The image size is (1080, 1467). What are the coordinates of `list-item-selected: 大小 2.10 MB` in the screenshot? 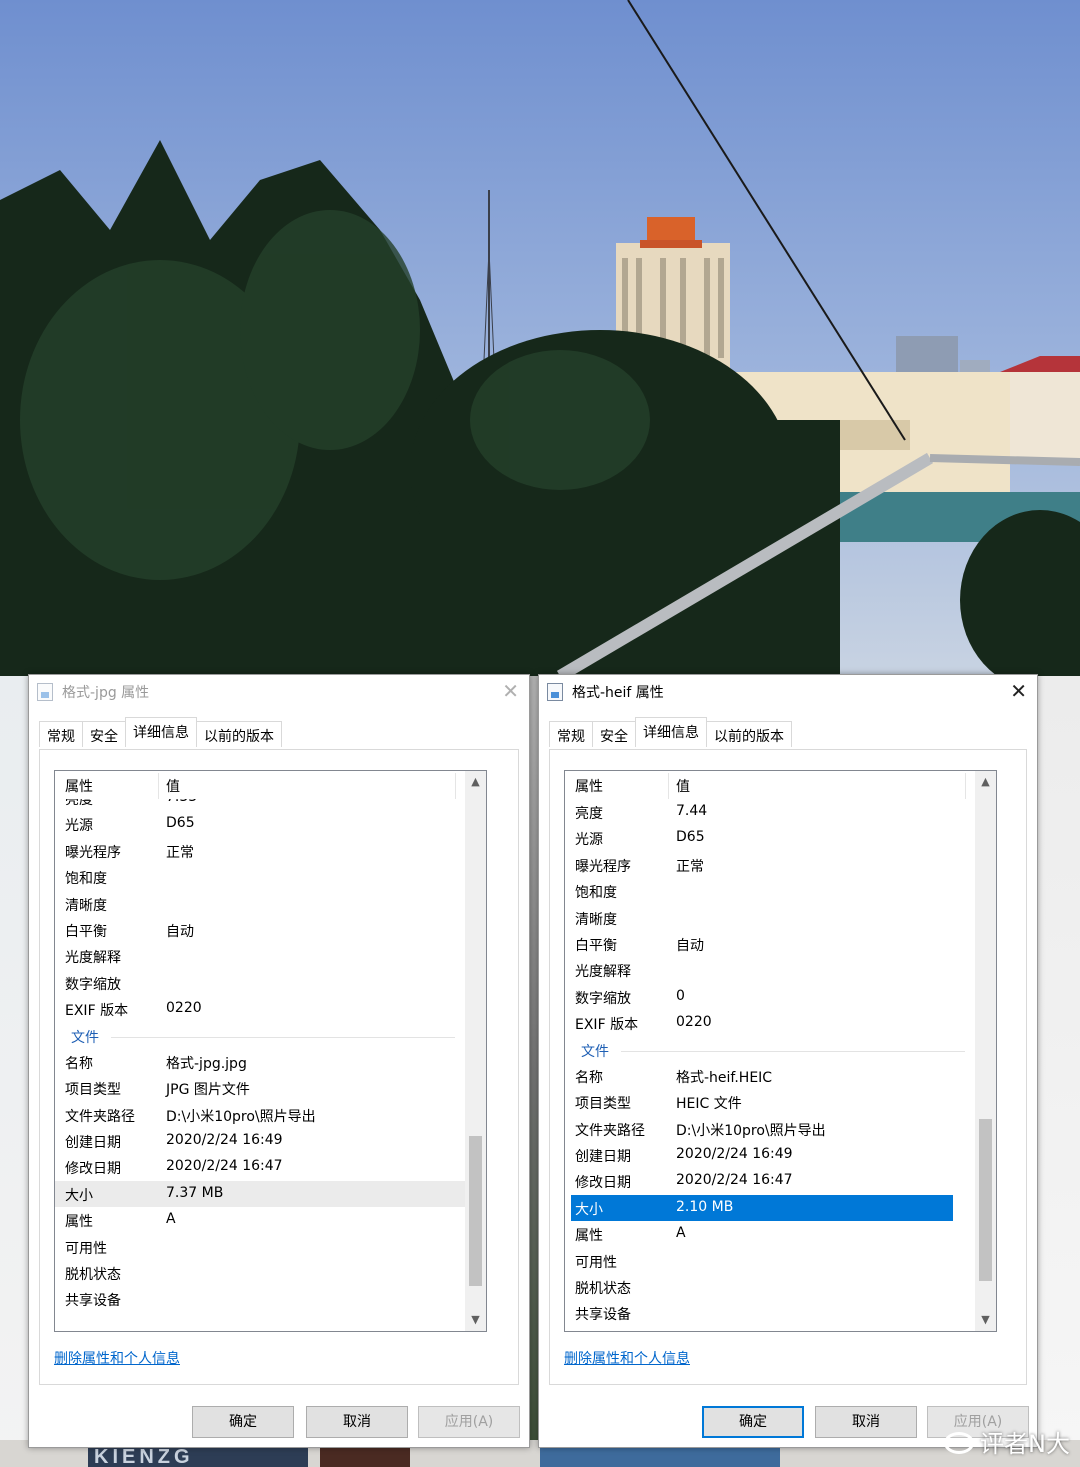 It's located at (762, 1208).